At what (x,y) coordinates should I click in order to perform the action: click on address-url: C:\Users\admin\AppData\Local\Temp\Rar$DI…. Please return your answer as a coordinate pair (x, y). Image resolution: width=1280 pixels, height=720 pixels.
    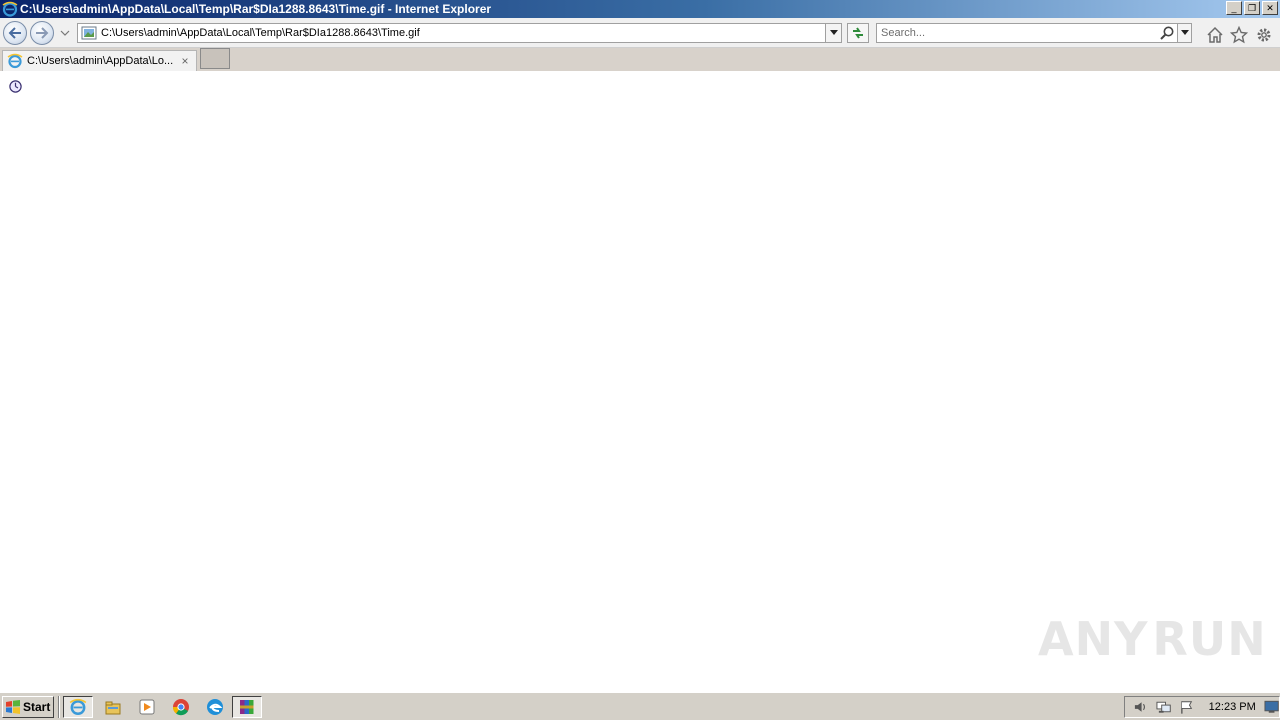
    Looking at the image, I should click on (463, 33).